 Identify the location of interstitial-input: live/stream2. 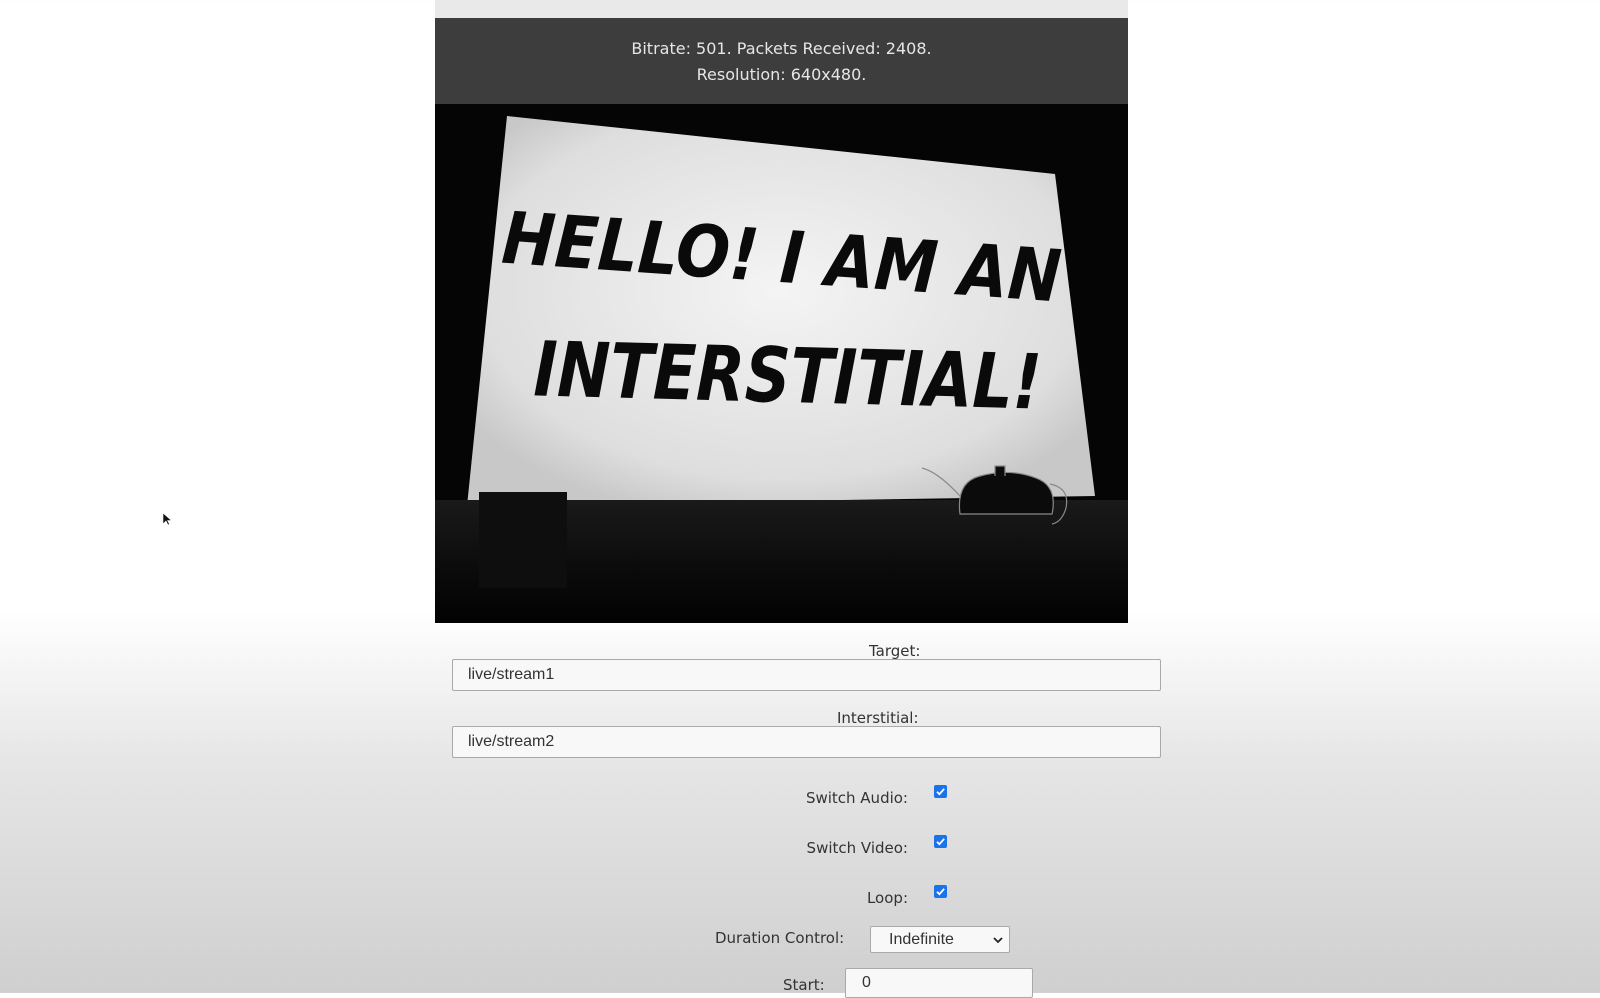
(806, 742).